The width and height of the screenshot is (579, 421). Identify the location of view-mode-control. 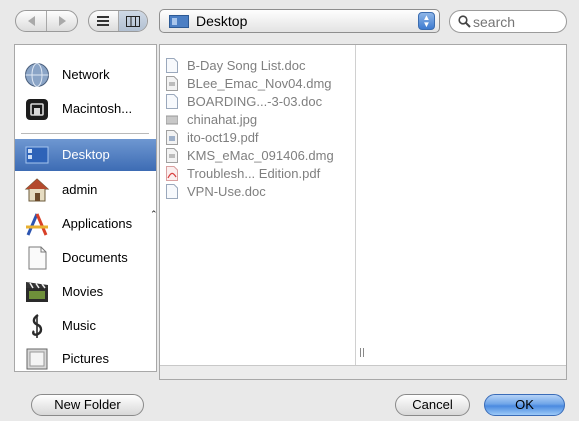
(118, 21).